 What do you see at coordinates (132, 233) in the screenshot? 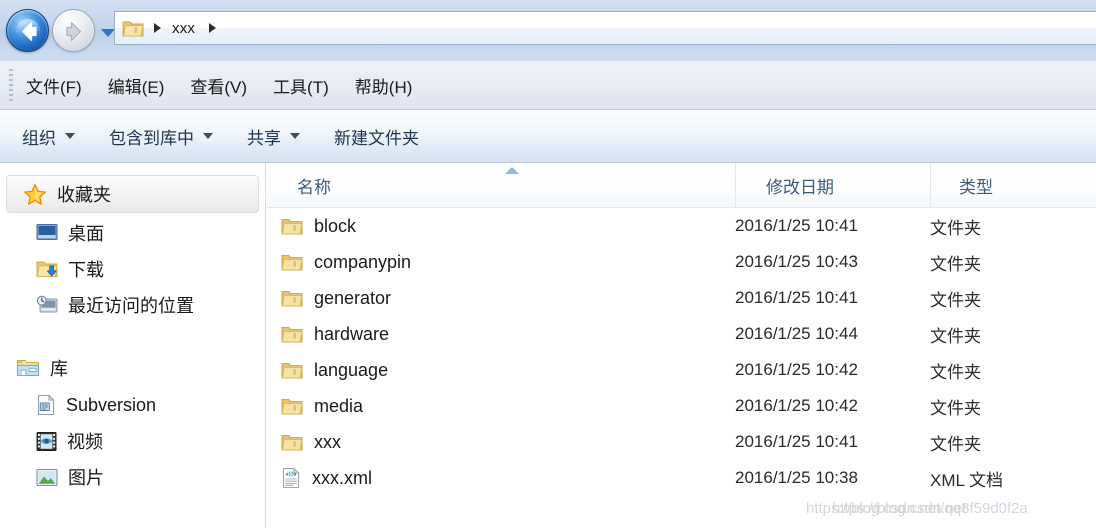
I see `sidebar-item-desktop: 桌面` at bounding box center [132, 233].